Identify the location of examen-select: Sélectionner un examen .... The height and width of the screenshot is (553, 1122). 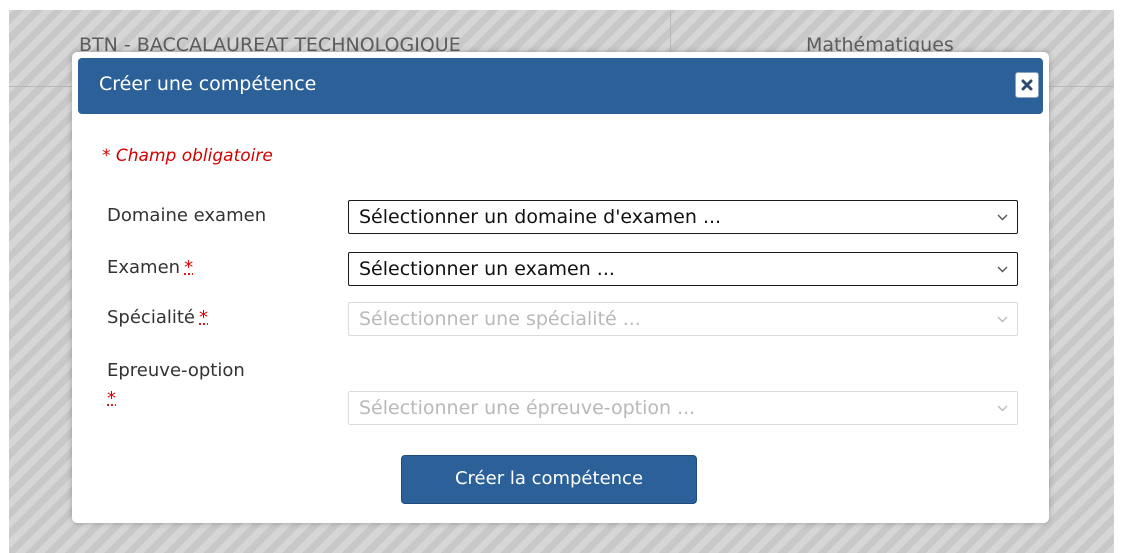
(683, 269).